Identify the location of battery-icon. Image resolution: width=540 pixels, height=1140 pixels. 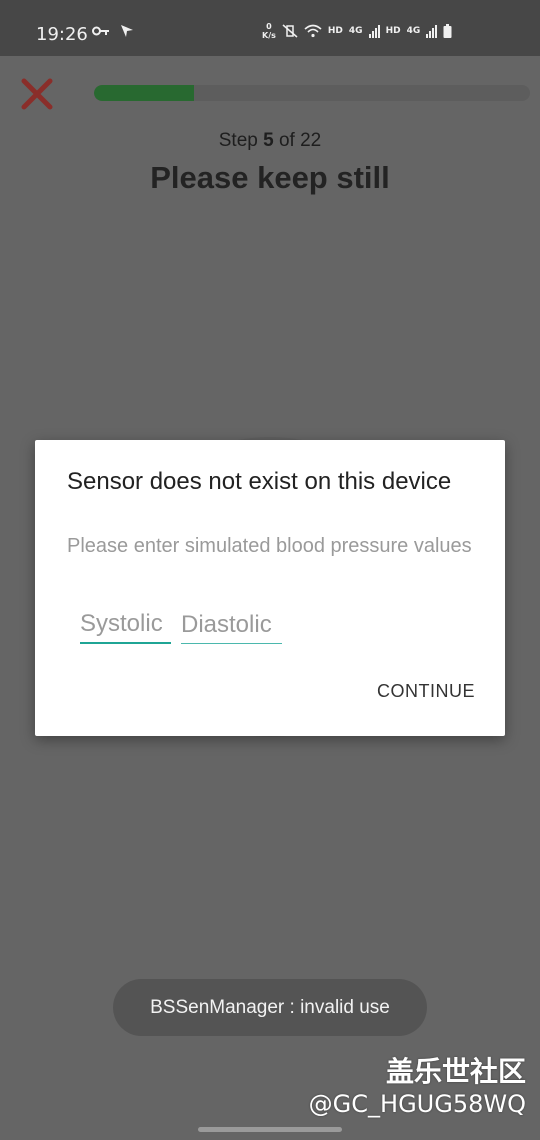
(447, 31).